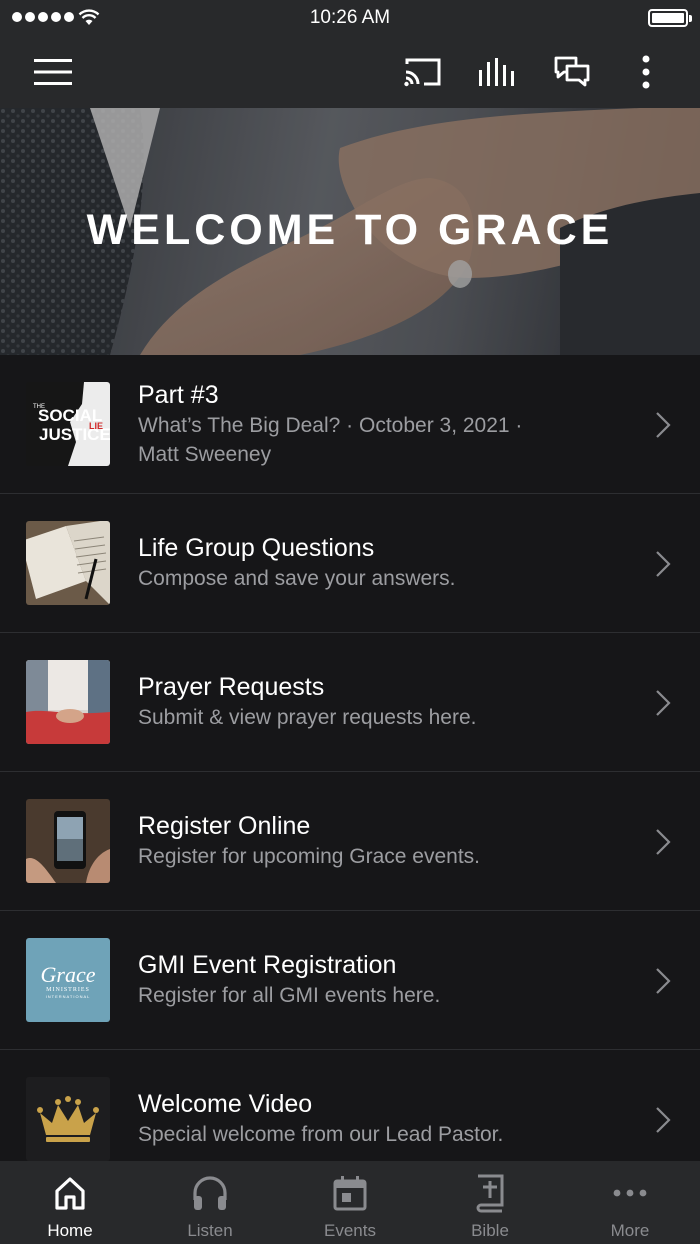 This screenshot has width=700, height=1244. I want to click on list-item-title: Part #3, so click(178, 395).